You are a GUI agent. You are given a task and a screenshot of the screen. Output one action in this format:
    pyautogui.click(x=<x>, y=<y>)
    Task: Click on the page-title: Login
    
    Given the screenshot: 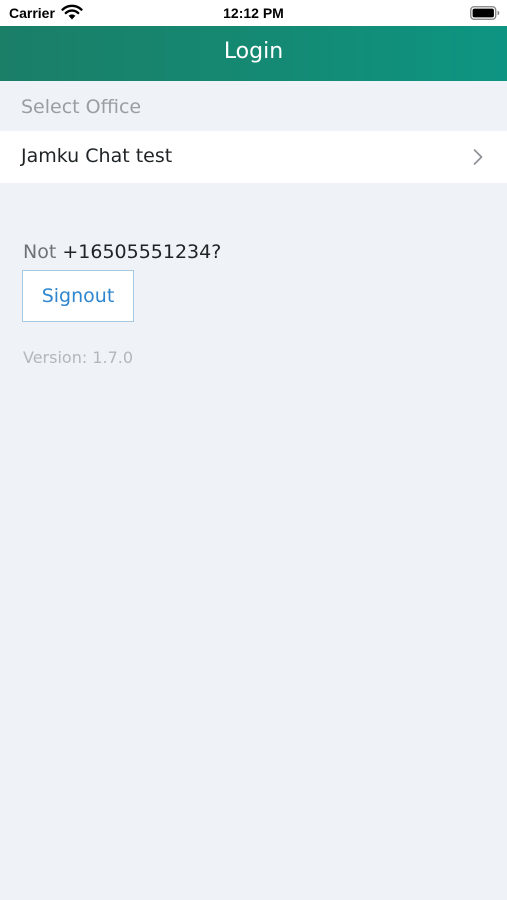 What is the action you would take?
    pyautogui.click(x=253, y=51)
    